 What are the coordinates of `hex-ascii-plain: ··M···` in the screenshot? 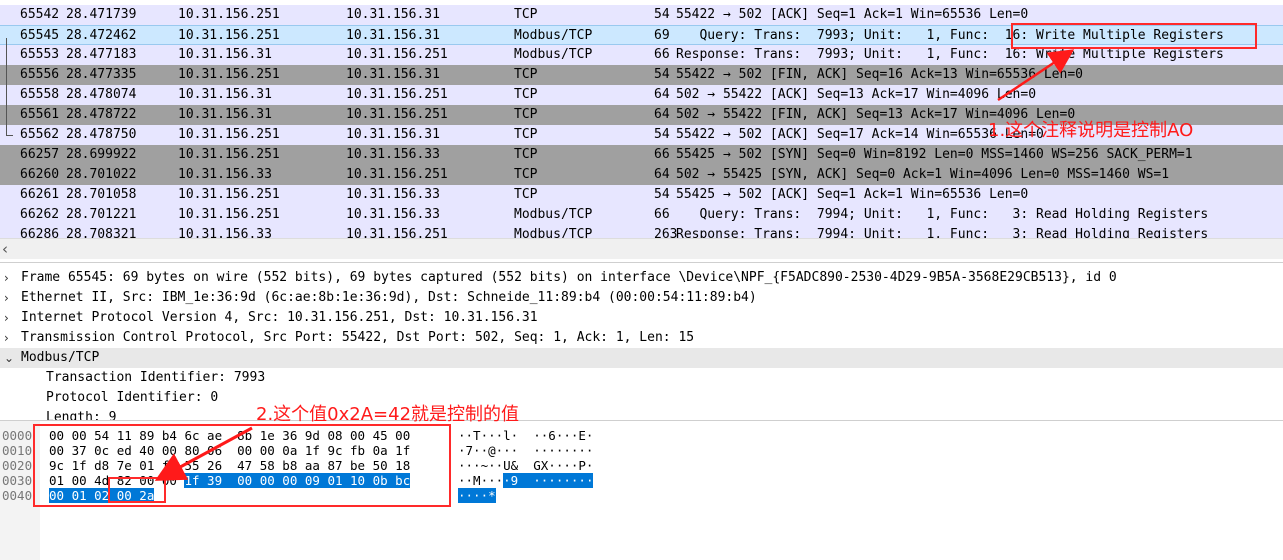 It's located at (481, 480).